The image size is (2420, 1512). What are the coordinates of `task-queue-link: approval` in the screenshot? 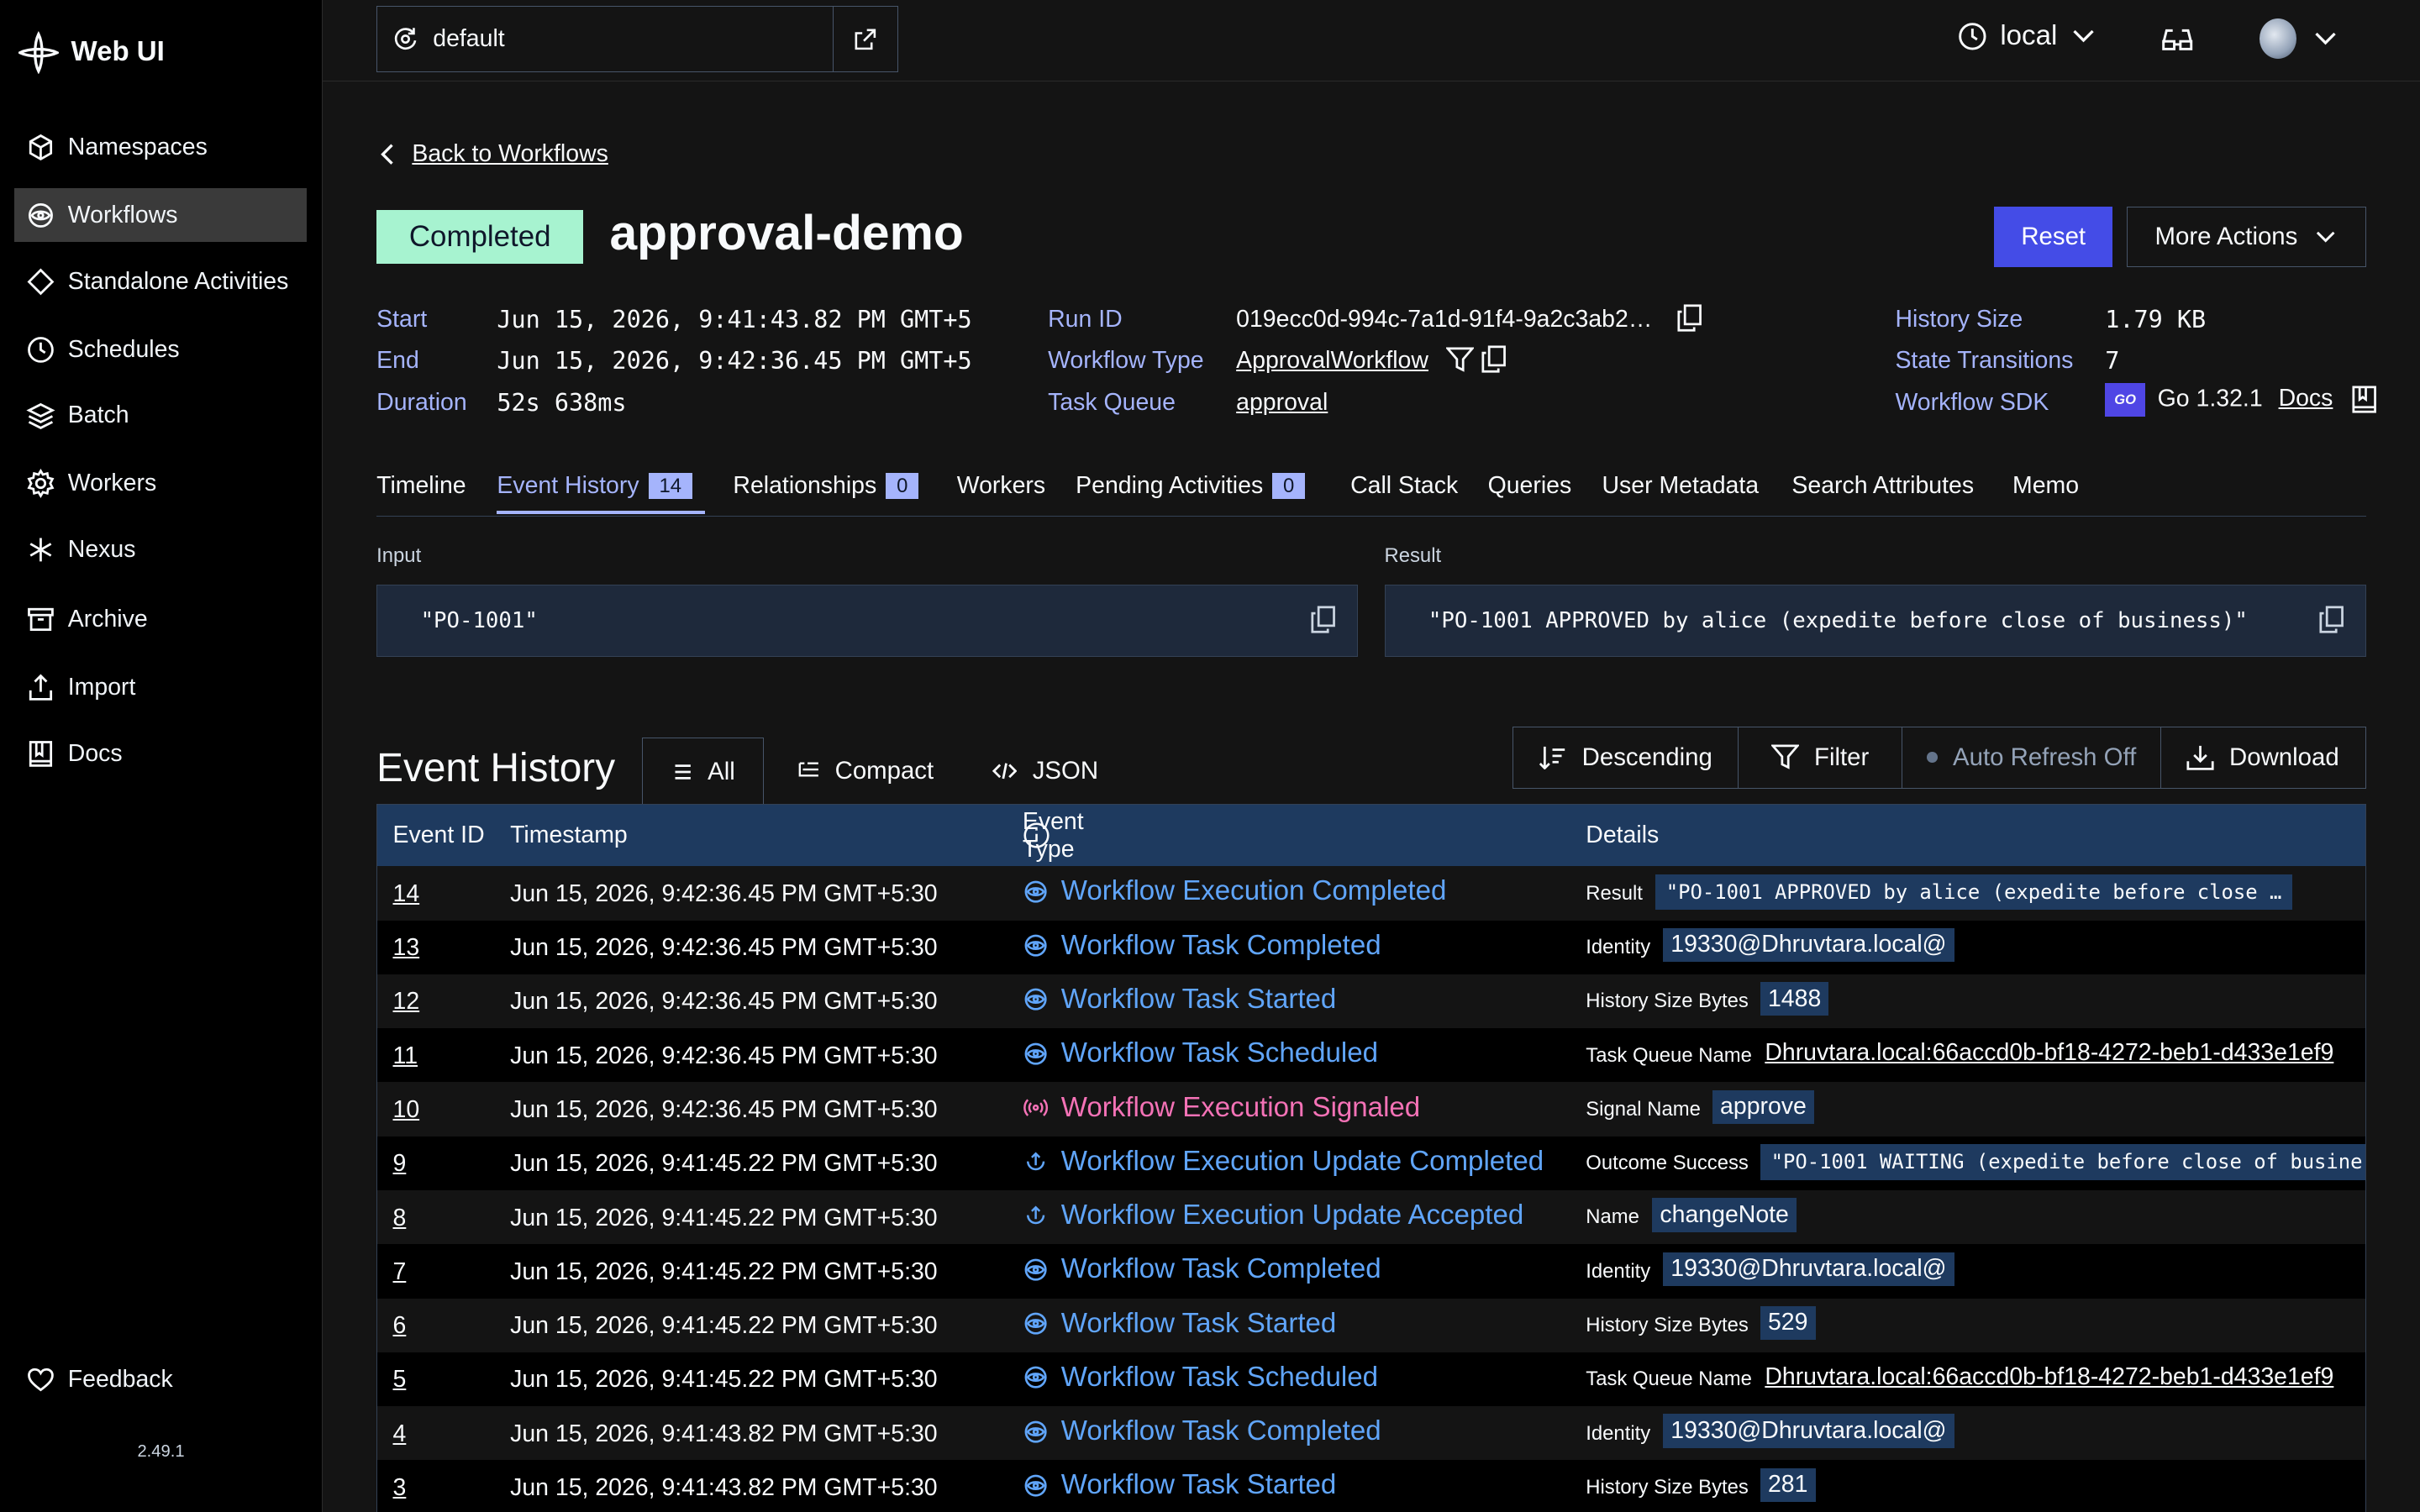 It's located at (1282, 403).